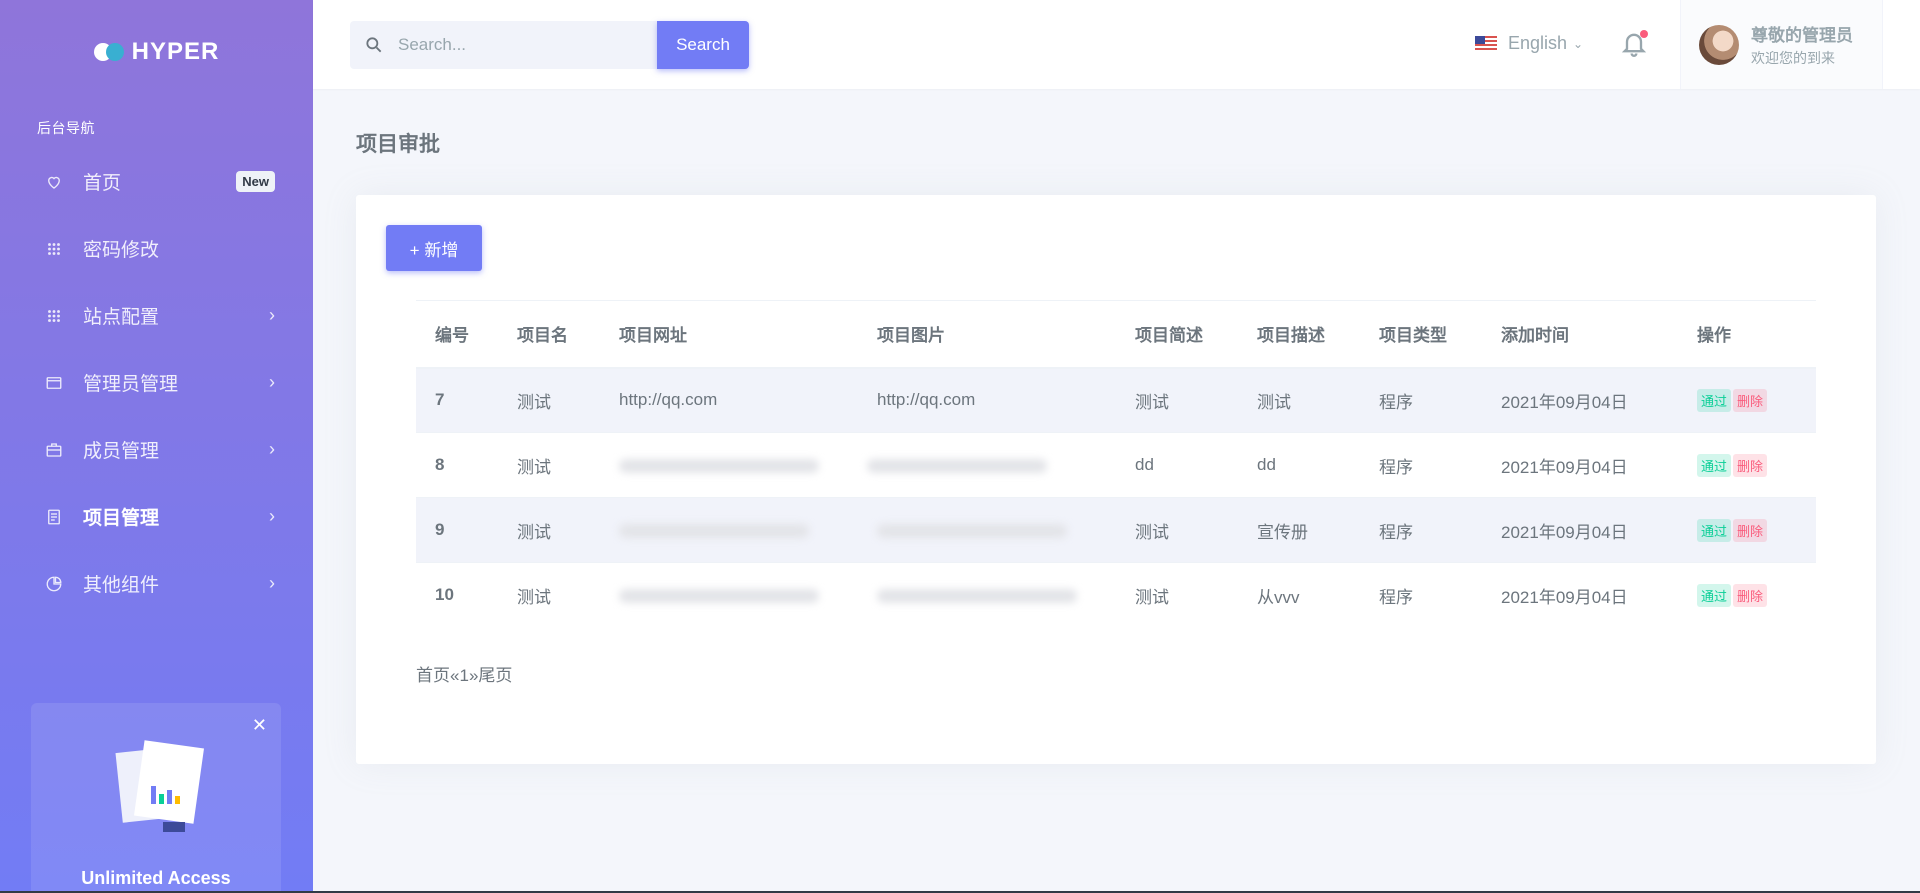 The width and height of the screenshot is (1920, 893). What do you see at coordinates (1580, 334) in the screenshot?
I see `column-header: 添加时间` at bounding box center [1580, 334].